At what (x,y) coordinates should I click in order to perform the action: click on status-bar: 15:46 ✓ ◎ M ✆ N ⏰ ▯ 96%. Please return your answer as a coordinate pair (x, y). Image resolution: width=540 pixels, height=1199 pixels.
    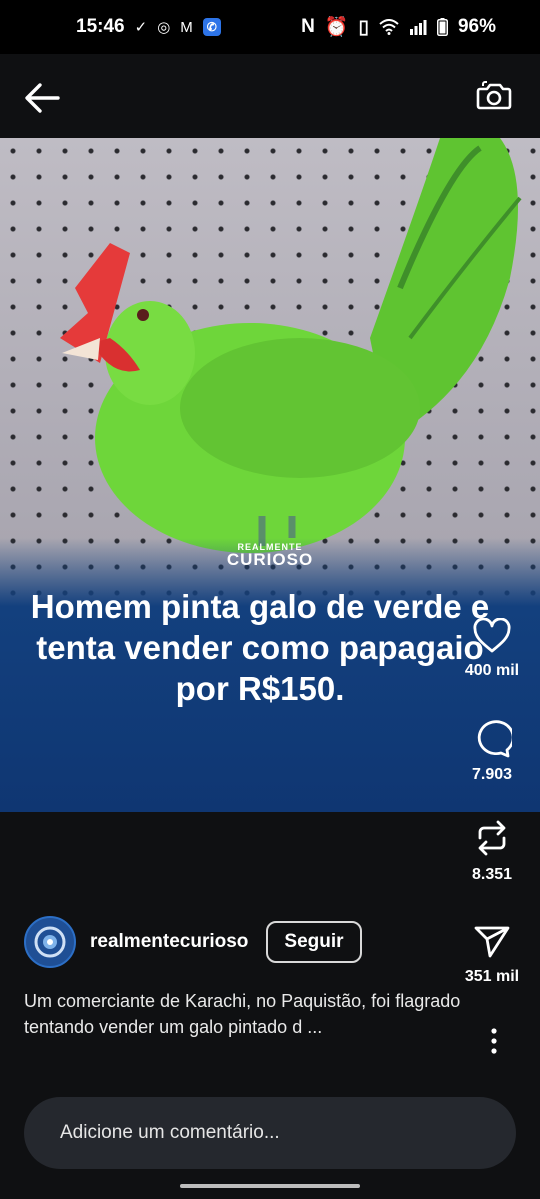
    Looking at the image, I should click on (270, 27).